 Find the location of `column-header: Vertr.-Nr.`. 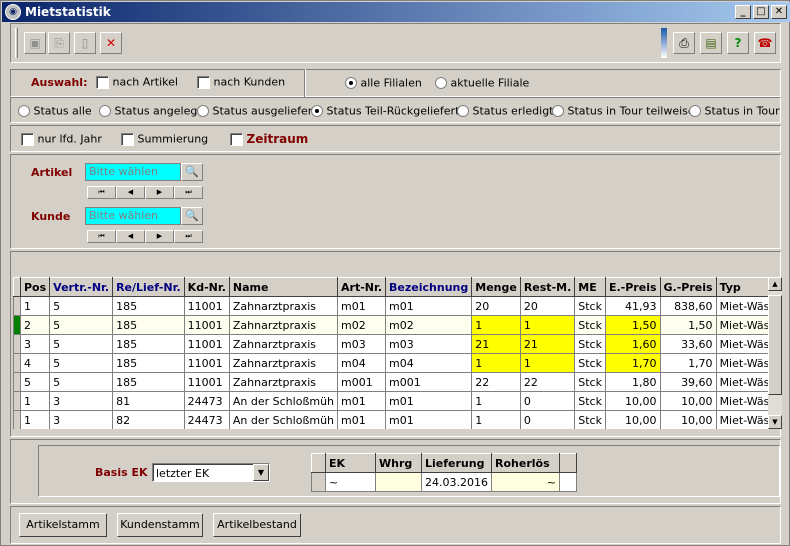

column-header: Vertr.-Nr. is located at coordinates (81, 287).